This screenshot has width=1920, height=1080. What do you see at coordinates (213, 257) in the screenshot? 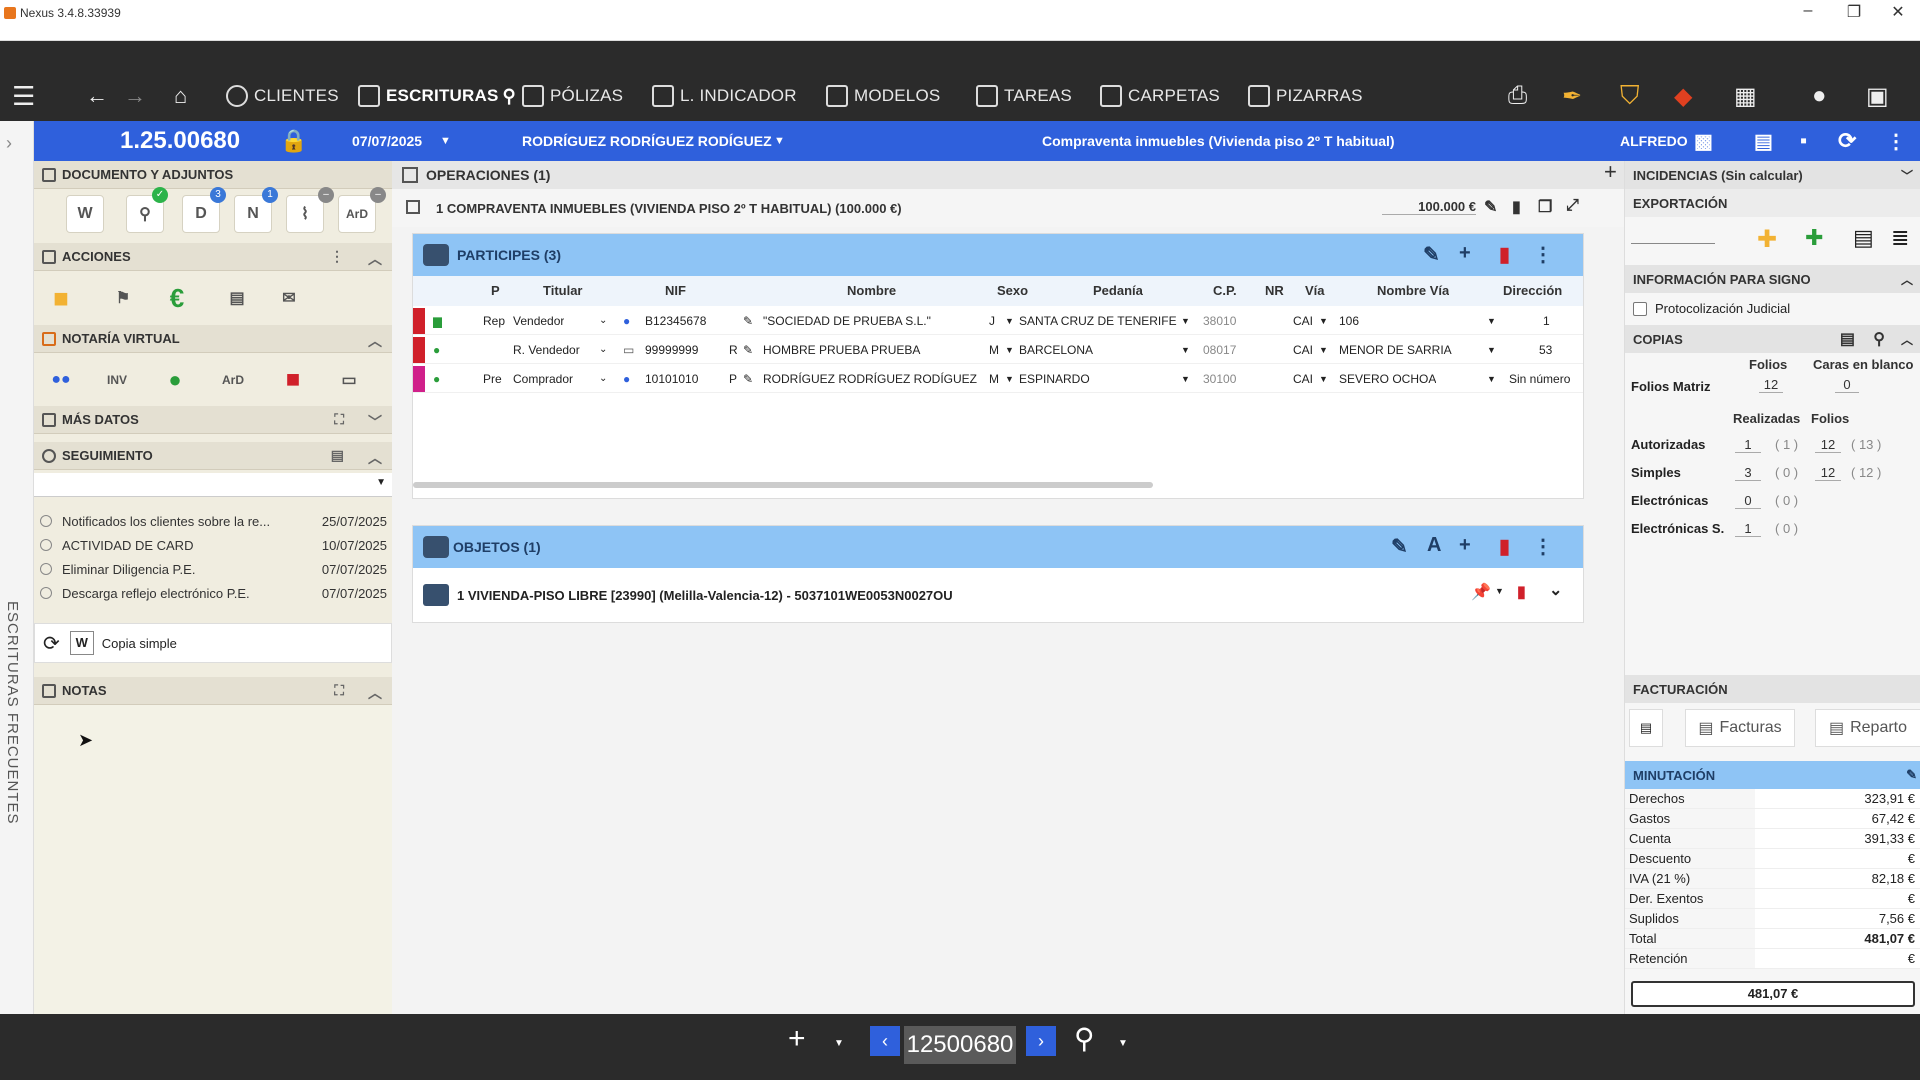
I see `section-acciones: ACCIONES ⋮ ︿` at bounding box center [213, 257].